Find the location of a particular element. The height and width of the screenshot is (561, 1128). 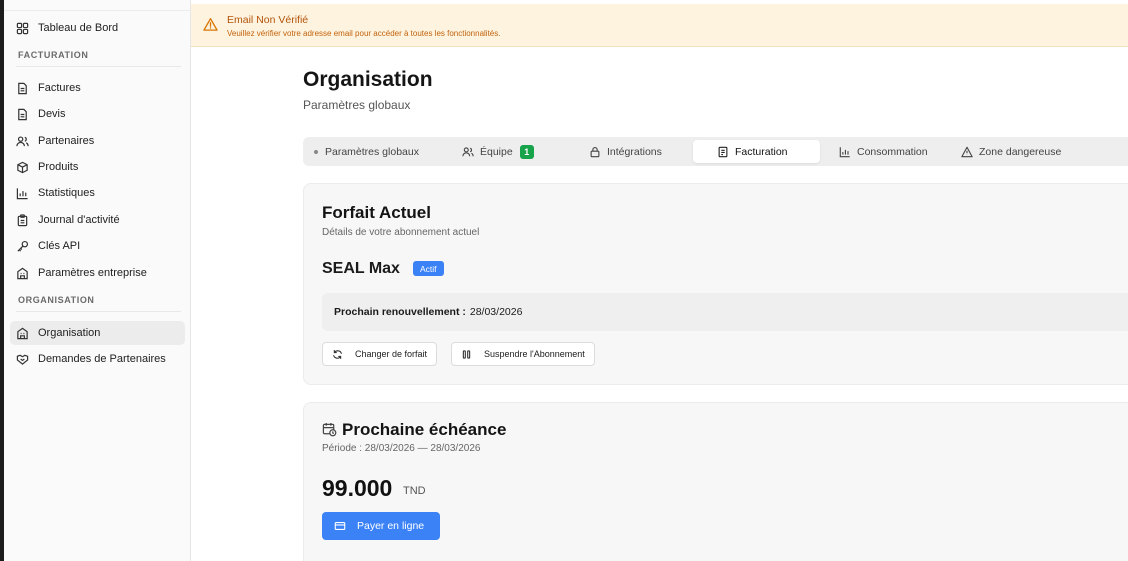

sidebar-item-label: Partenaires is located at coordinates (66, 141).